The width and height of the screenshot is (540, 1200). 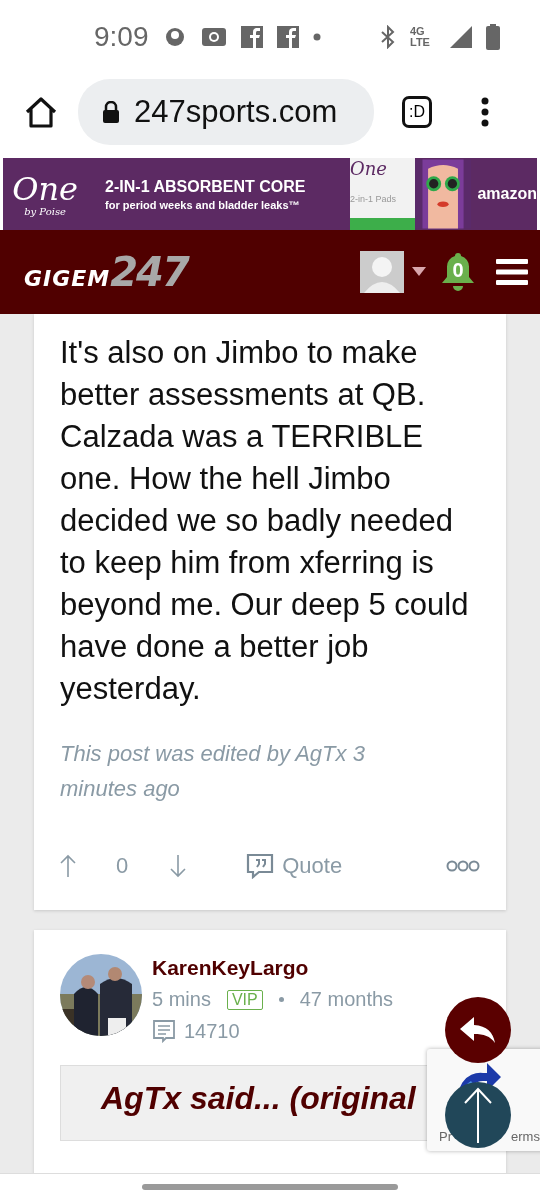 I want to click on downvote-icon, so click(x=178, y=866).